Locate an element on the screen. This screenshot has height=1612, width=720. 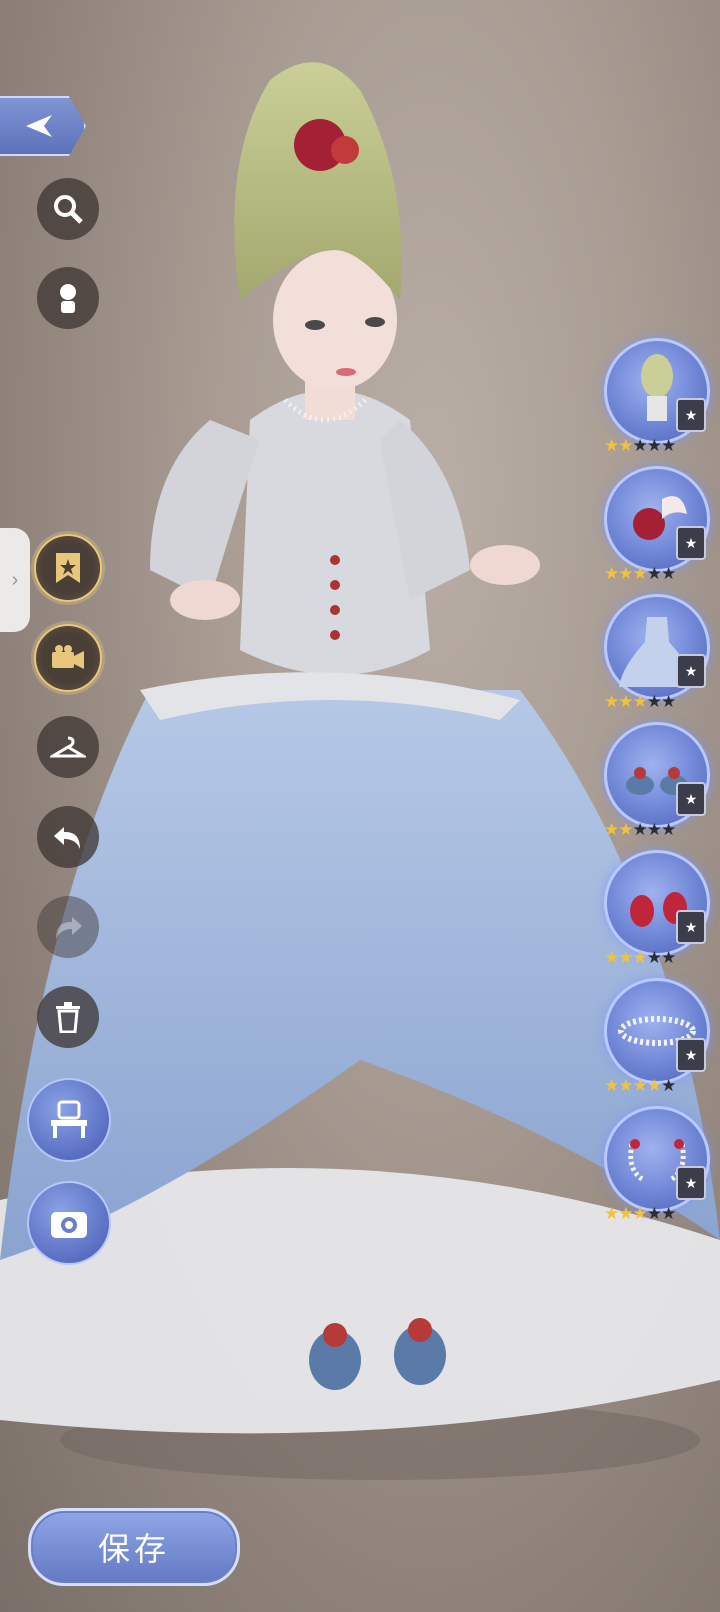
slot-earrings: ★ ★★★★★ is located at coordinates (655, 909).